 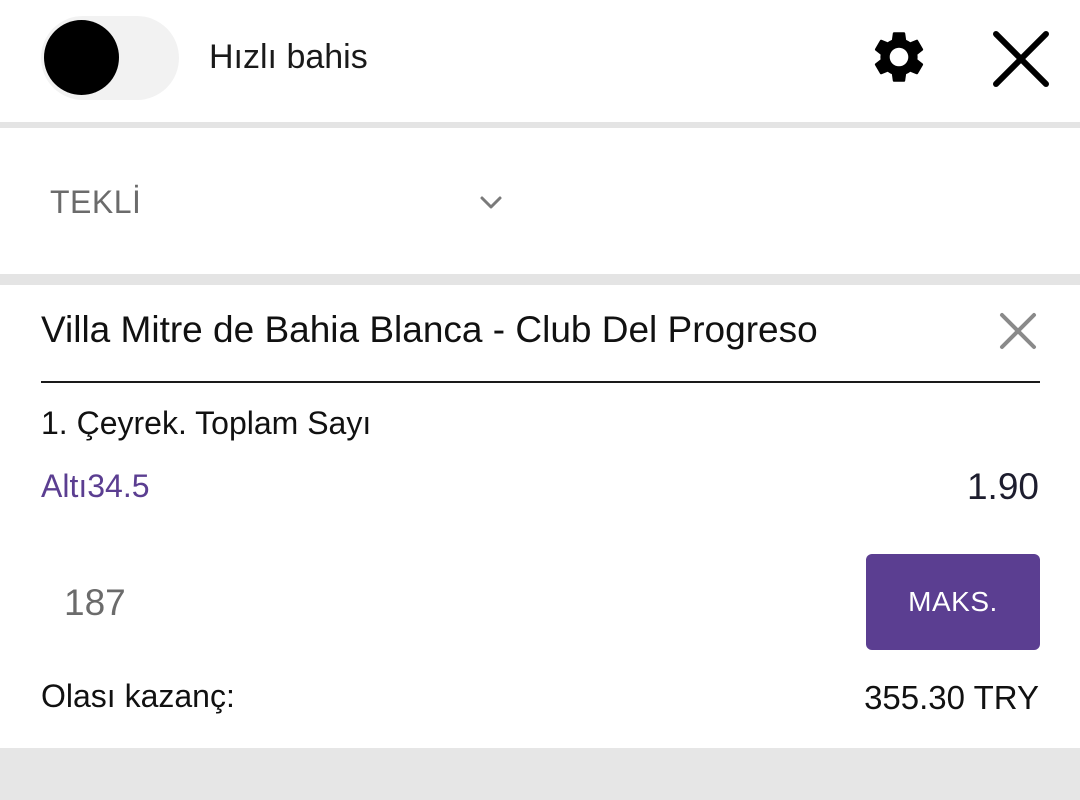 I want to click on potential-win-value: 355.30 TRY, so click(x=951, y=697).